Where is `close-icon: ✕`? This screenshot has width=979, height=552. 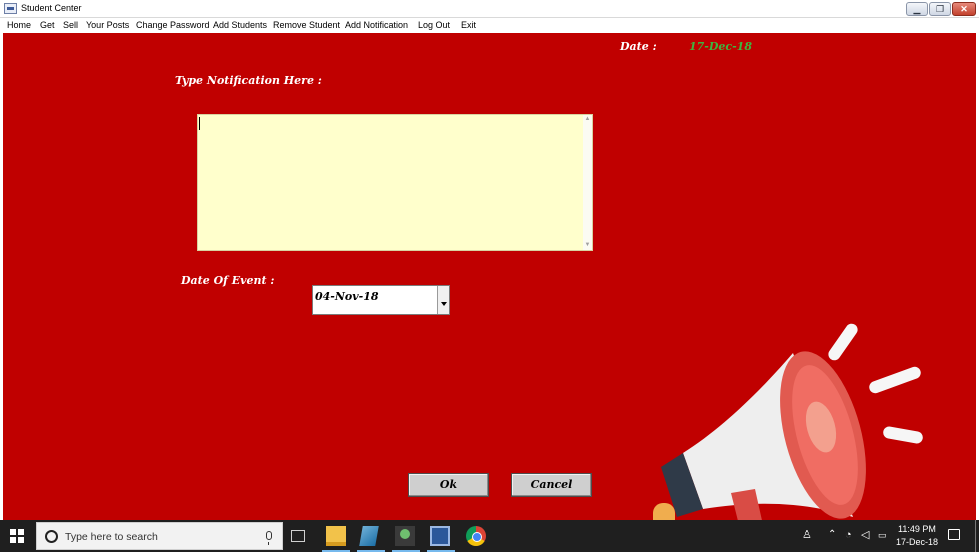 close-icon: ✕ is located at coordinates (964, 9).